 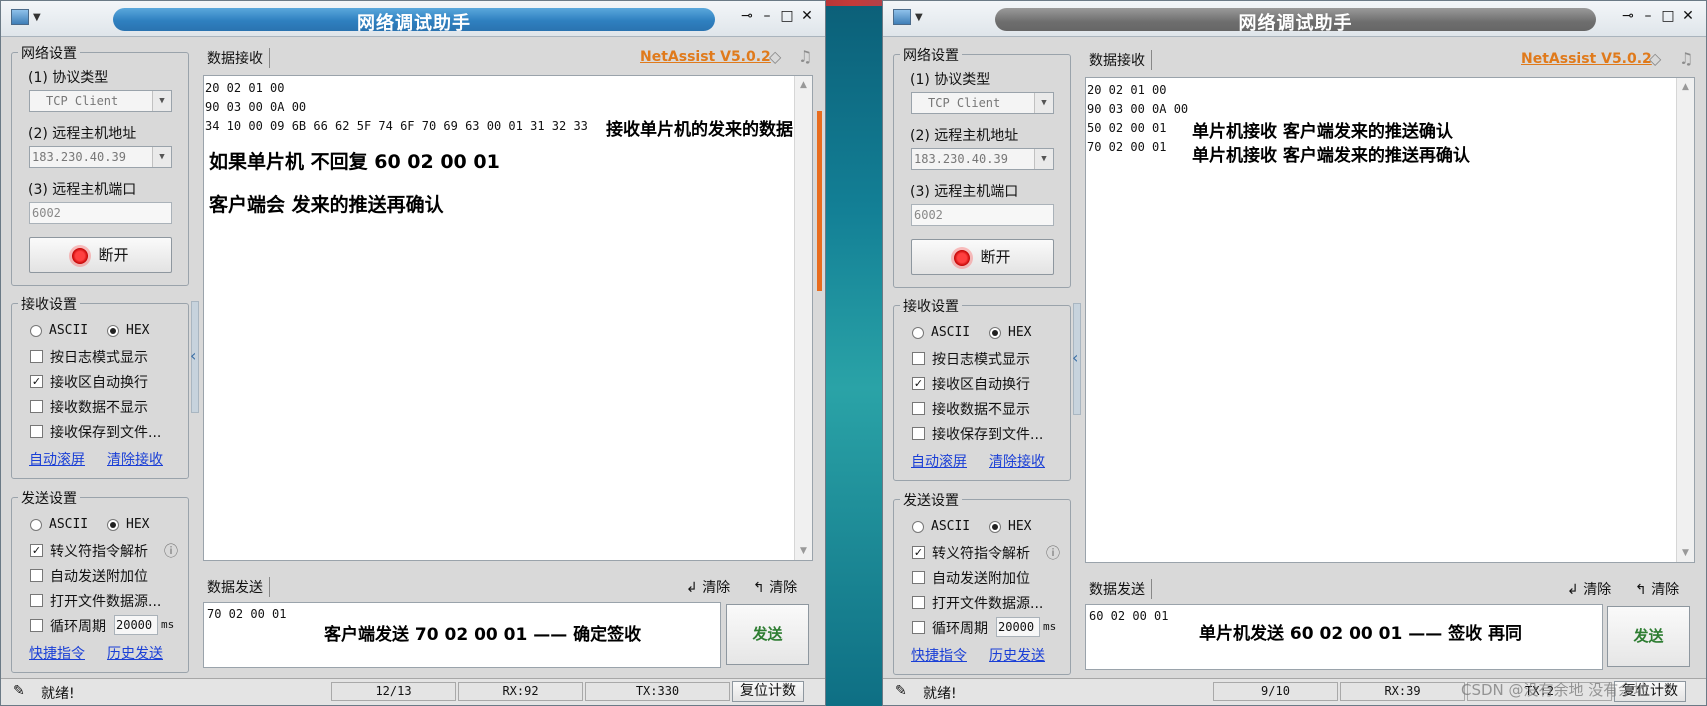 What do you see at coordinates (68, 78) in the screenshot?
I see `protocol-label: (1) 协议类型` at bounding box center [68, 78].